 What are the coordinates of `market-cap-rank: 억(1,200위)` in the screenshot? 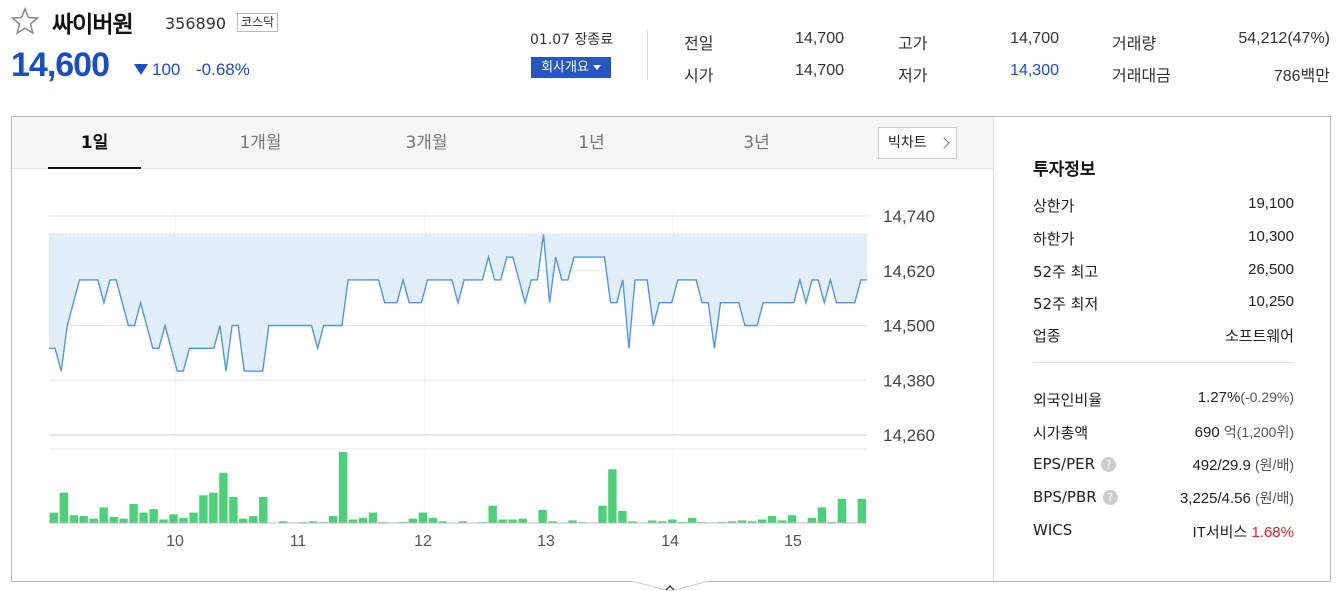 It's located at (1258, 432).